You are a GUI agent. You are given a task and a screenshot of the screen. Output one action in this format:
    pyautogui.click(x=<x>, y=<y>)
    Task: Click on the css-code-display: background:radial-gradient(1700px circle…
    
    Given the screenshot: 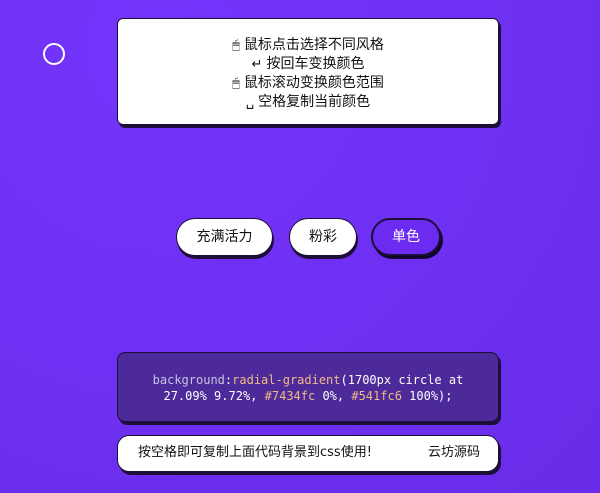 What is the action you would take?
    pyautogui.click(x=308, y=387)
    